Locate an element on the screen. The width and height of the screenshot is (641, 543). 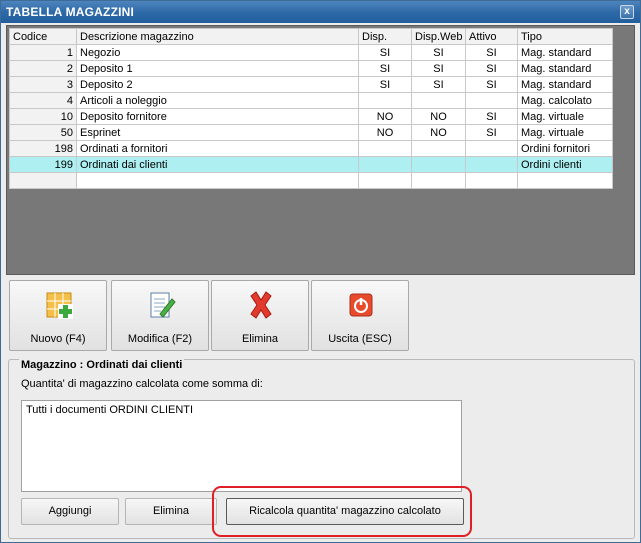
close-icon: x is located at coordinates (627, 11).